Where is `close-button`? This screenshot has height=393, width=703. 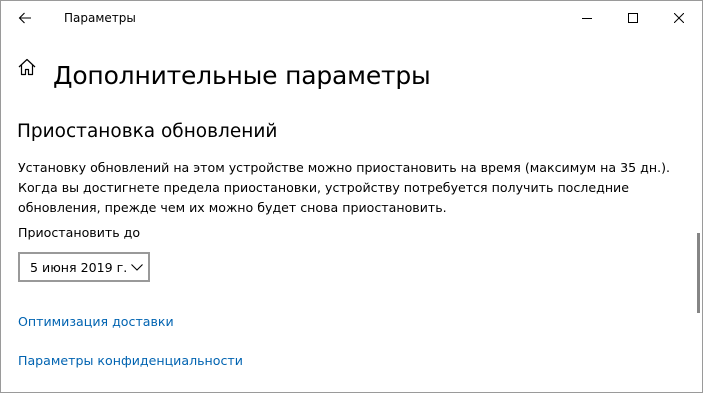 close-button is located at coordinates (679, 18).